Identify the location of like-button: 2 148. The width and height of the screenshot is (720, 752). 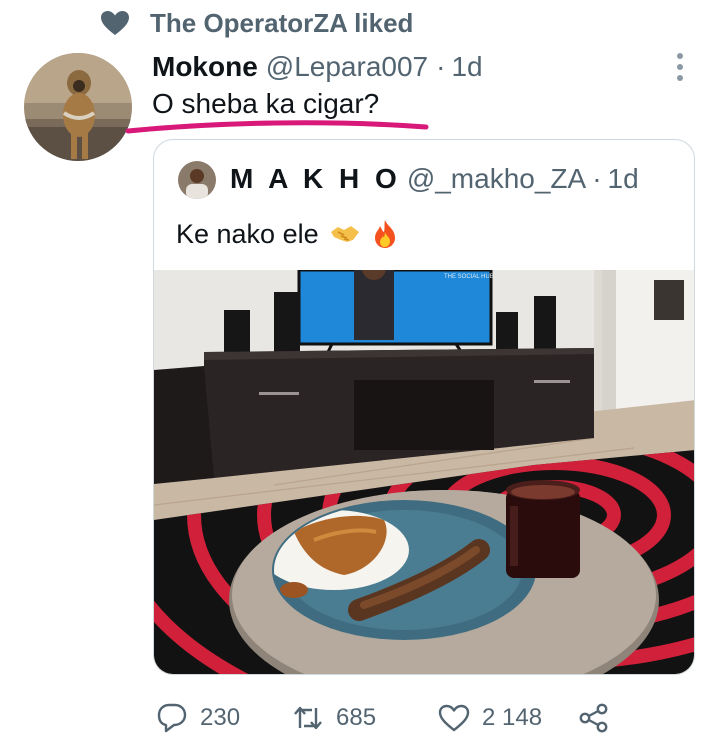
(490, 718).